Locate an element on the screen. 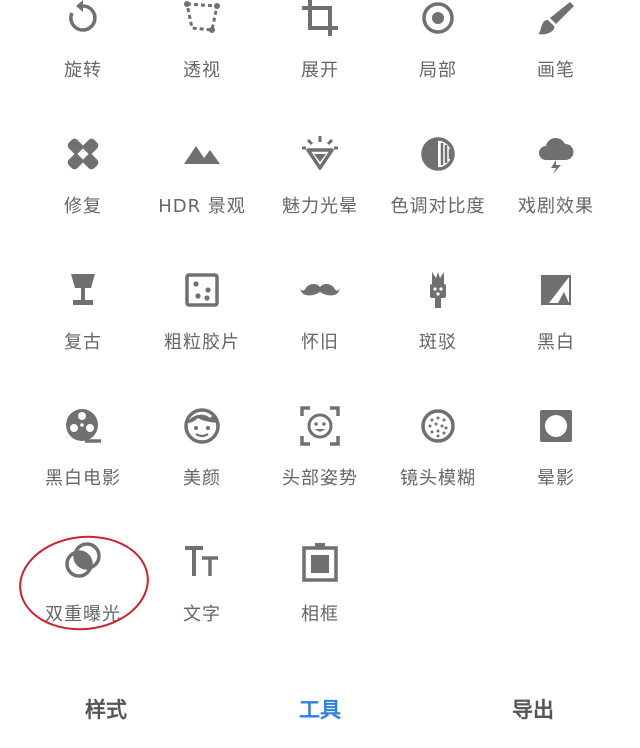  tool-expand: 展开 is located at coordinates (320, 49).